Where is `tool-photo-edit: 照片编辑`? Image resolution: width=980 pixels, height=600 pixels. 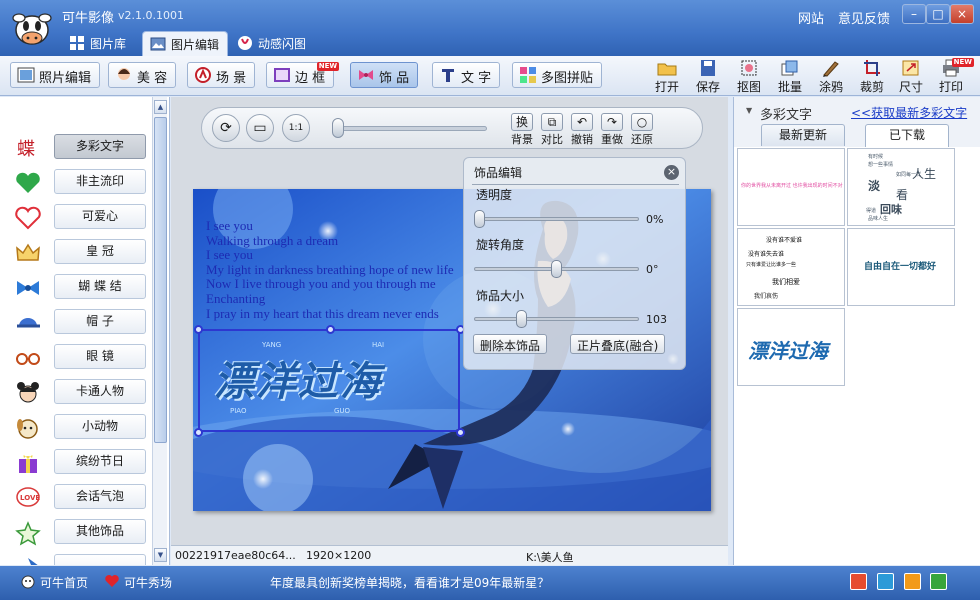 tool-photo-edit: 照片编辑 is located at coordinates (55, 75).